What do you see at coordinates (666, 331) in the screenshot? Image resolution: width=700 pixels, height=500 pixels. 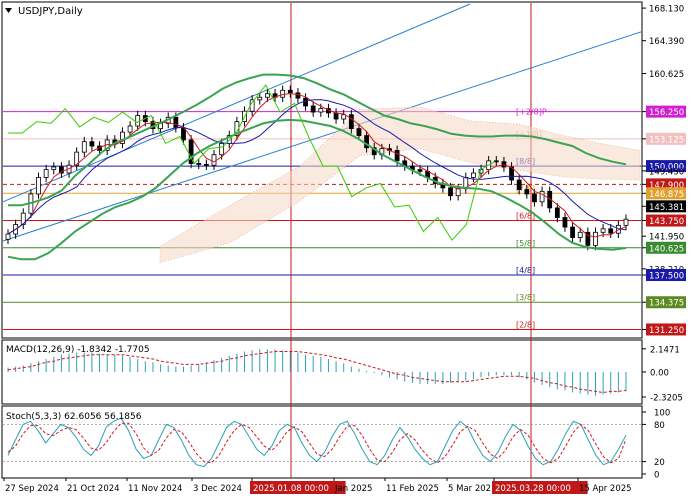 I see `price-tick-label: 131.250` at bounding box center [666, 331].